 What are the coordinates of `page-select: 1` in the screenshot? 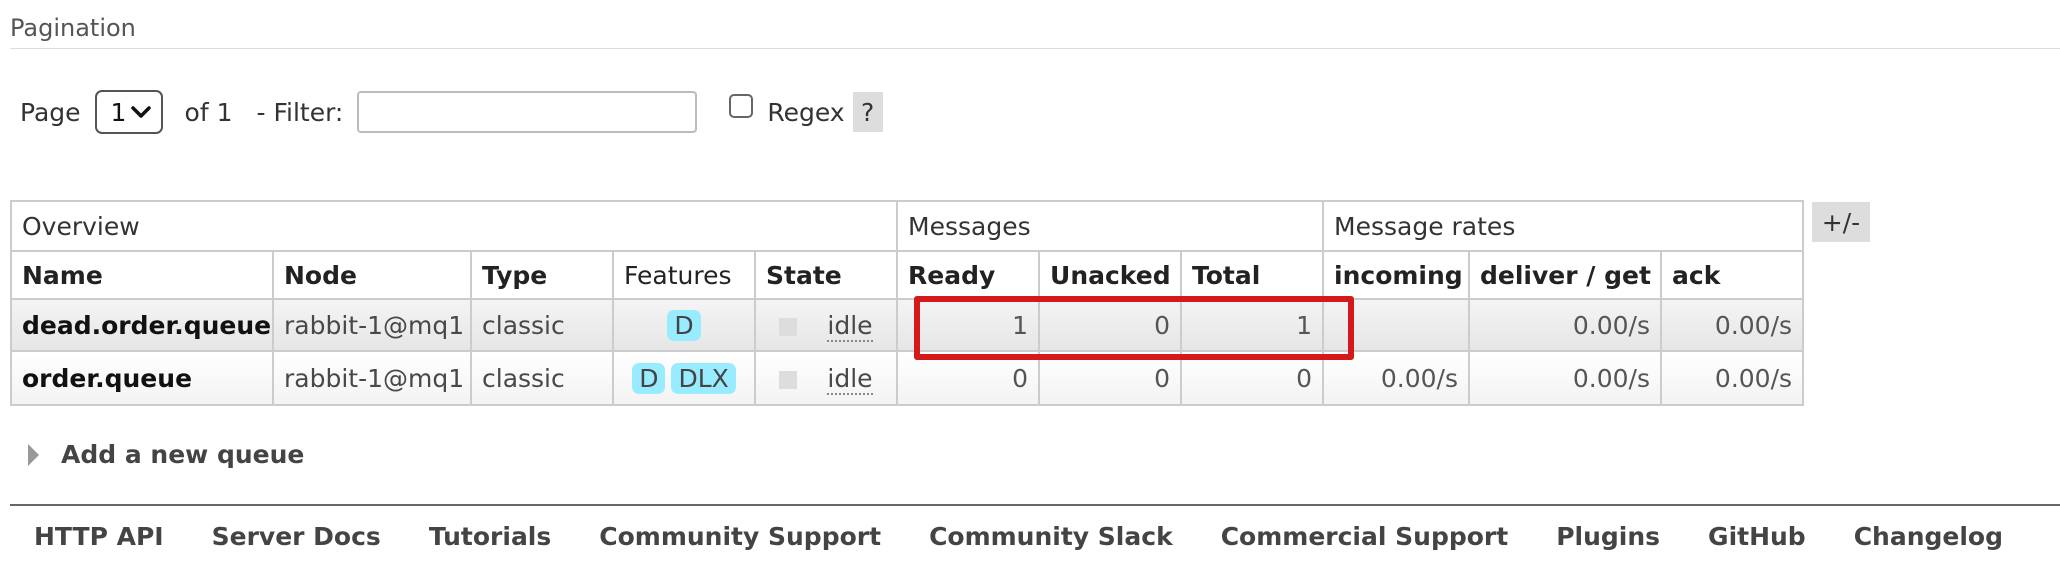 It's located at (128, 112).